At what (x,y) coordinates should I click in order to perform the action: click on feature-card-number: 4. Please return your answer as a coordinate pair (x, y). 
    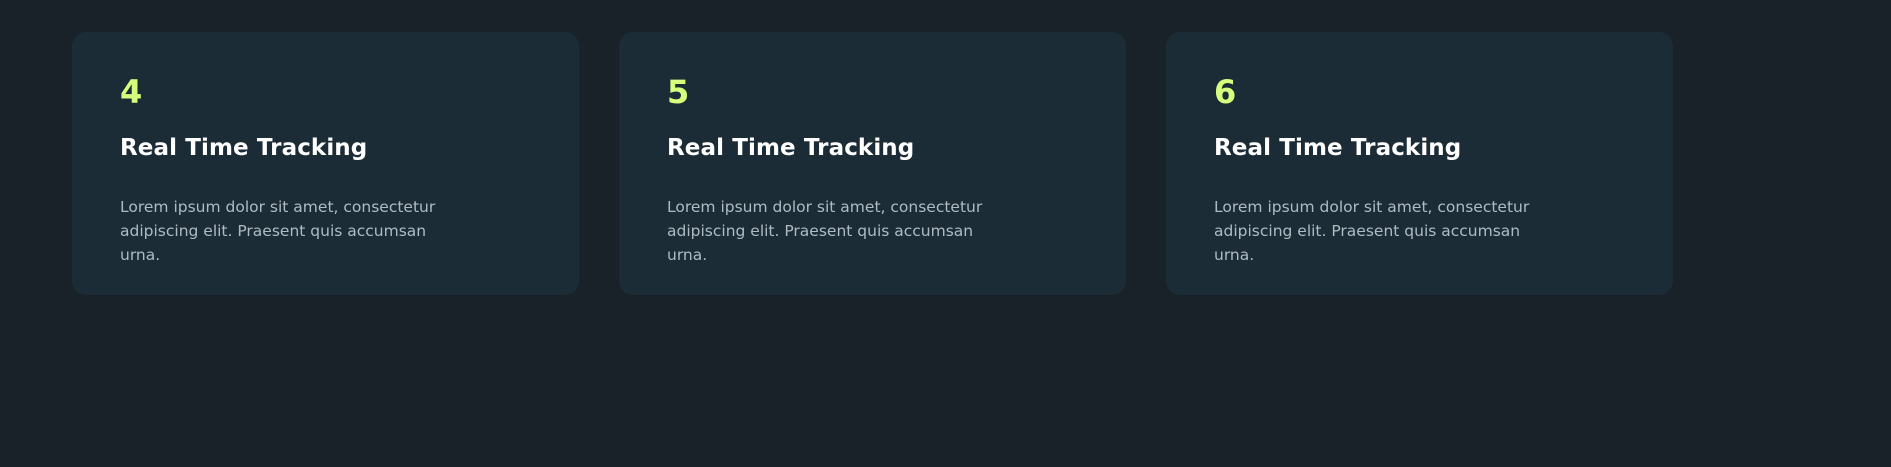
    Looking at the image, I should click on (131, 92).